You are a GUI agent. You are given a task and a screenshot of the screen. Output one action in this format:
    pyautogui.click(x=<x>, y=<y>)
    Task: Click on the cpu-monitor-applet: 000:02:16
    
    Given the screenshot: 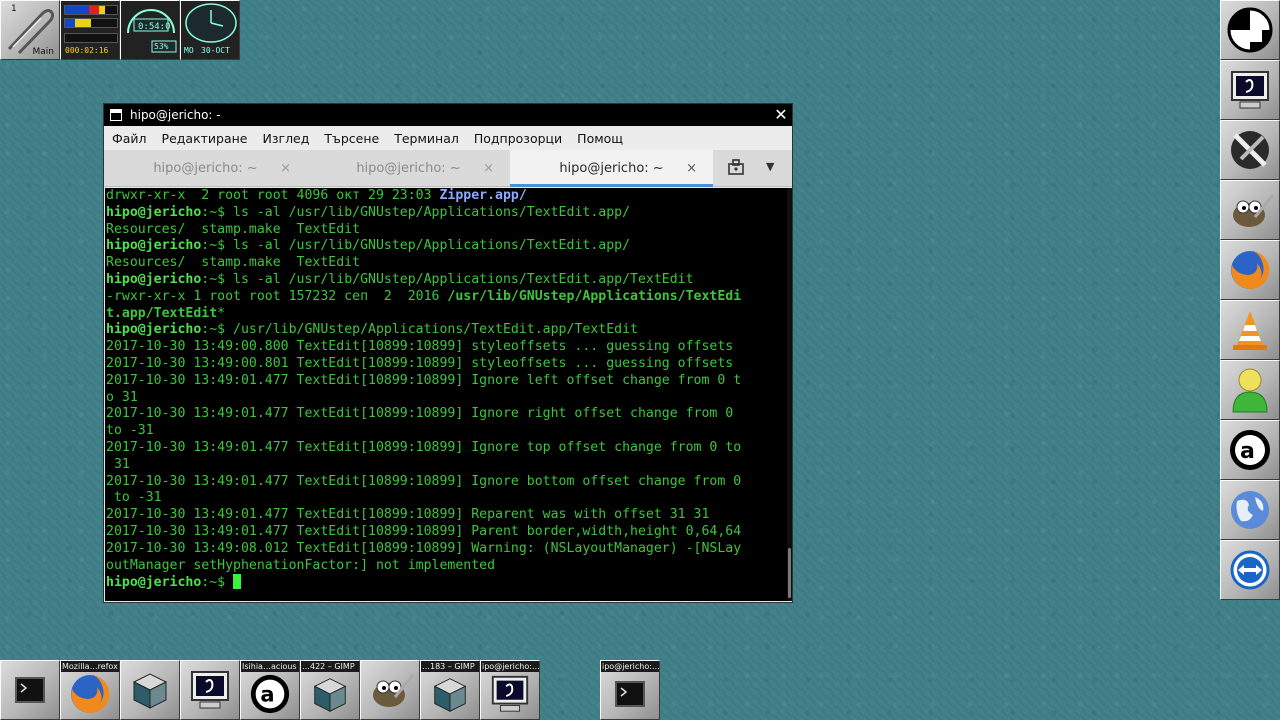 What is the action you would take?
    pyautogui.click(x=90, y=30)
    